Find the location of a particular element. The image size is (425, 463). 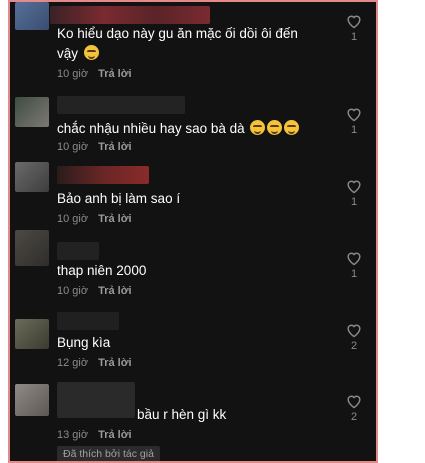

comment-time: 13 giờ is located at coordinates (73, 435).